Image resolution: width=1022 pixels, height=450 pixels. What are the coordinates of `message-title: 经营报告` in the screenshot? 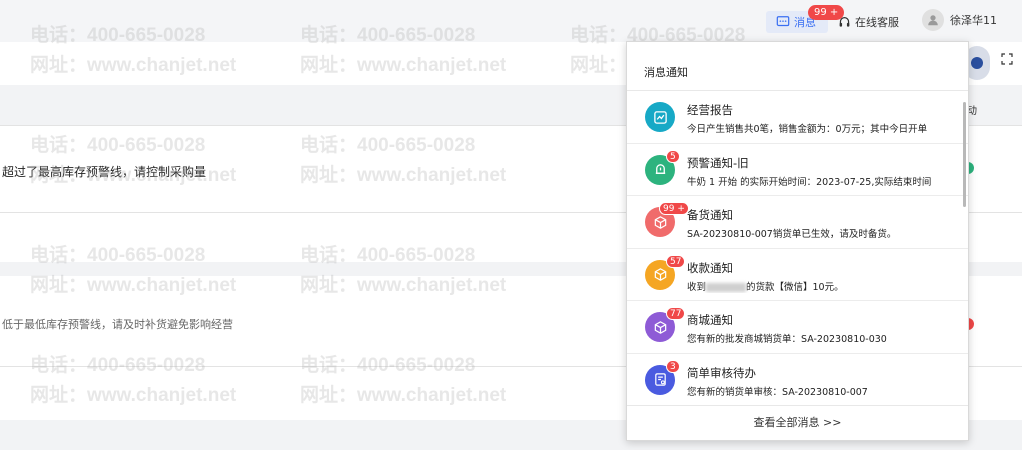 It's located at (710, 110).